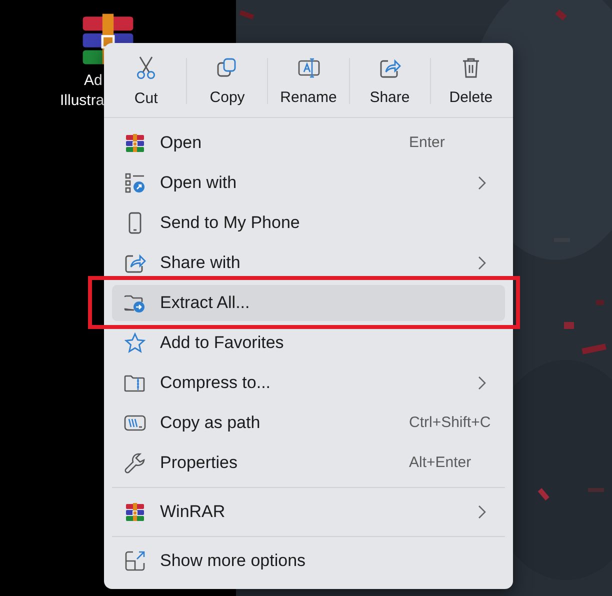 Image resolution: width=612 pixels, height=596 pixels. I want to click on menu-item: Add to Favorites, so click(308, 343).